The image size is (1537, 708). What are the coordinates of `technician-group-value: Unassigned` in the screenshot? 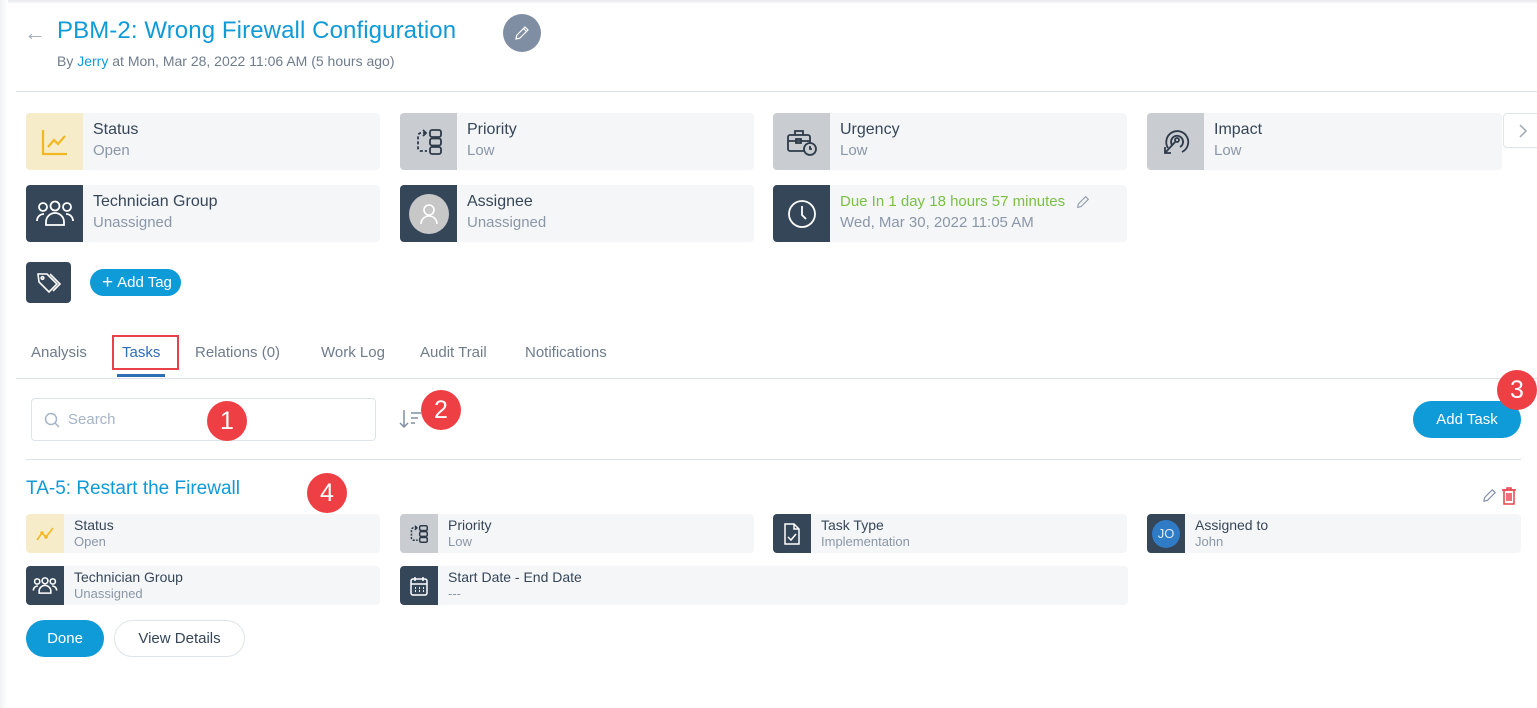 It's located at (133, 222).